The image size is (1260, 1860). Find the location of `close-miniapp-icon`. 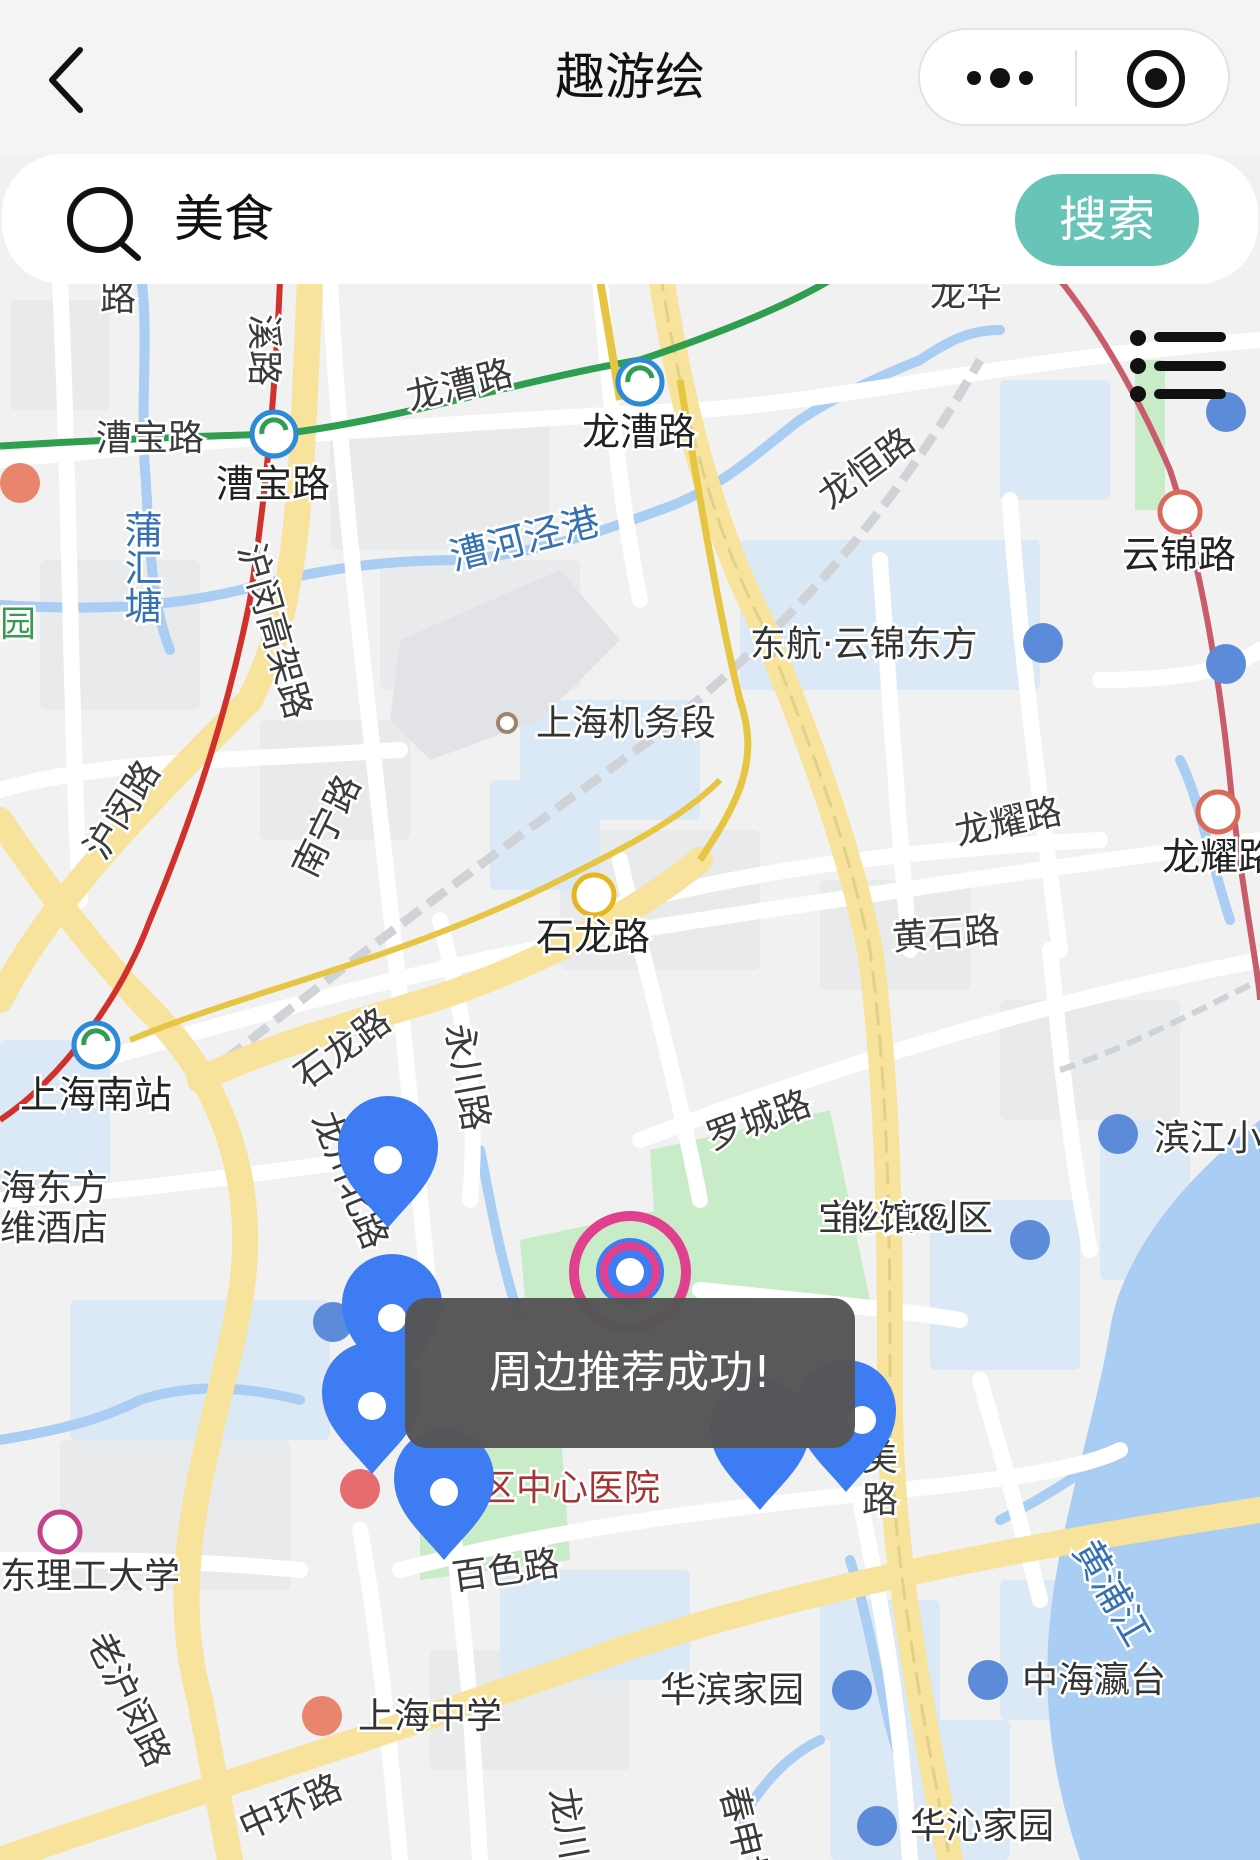

close-miniapp-icon is located at coordinates (1156, 79).